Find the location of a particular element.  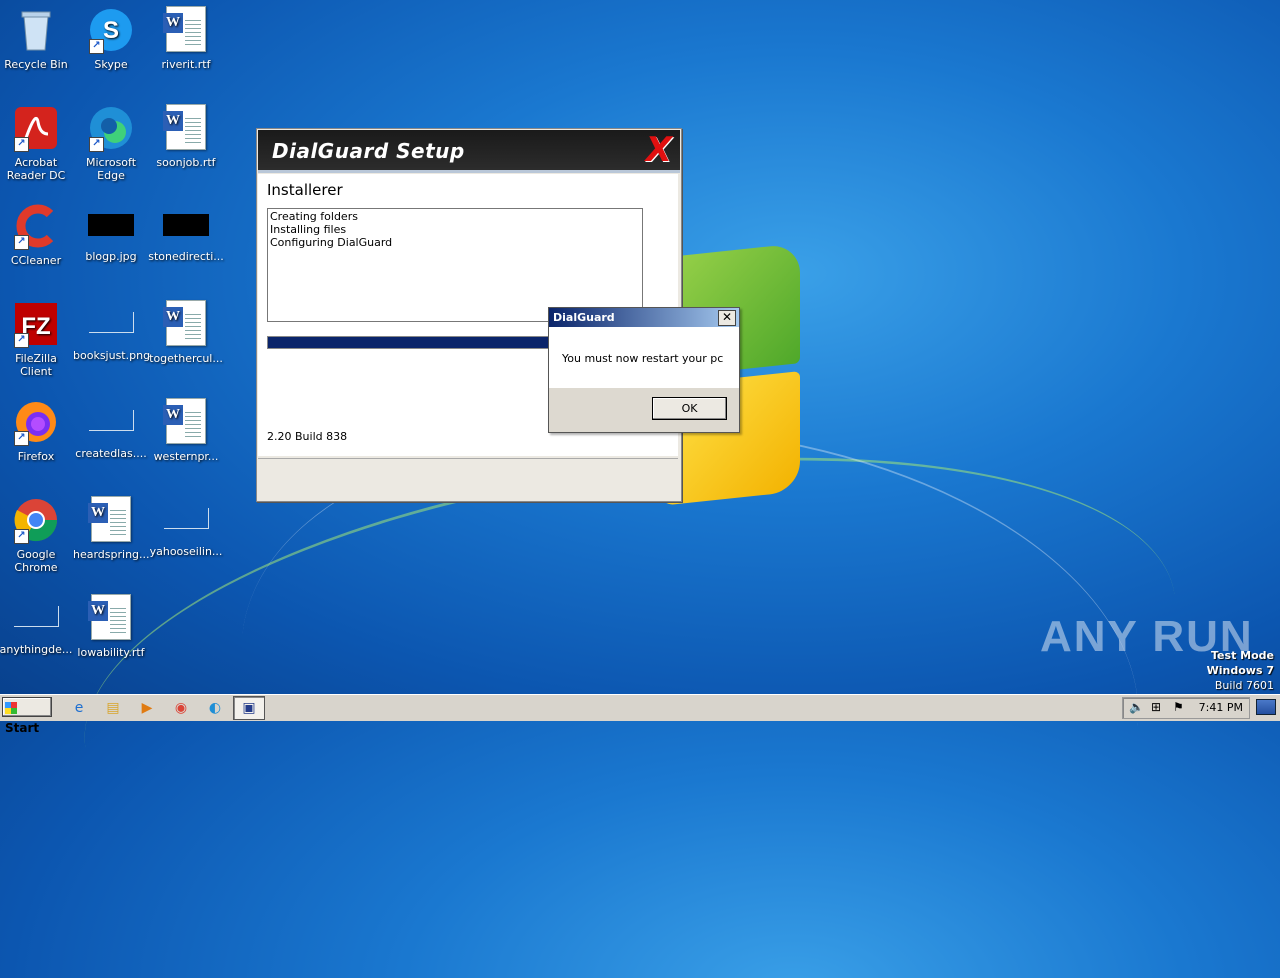

edge-icon: ◐ is located at coordinates (215, 708).